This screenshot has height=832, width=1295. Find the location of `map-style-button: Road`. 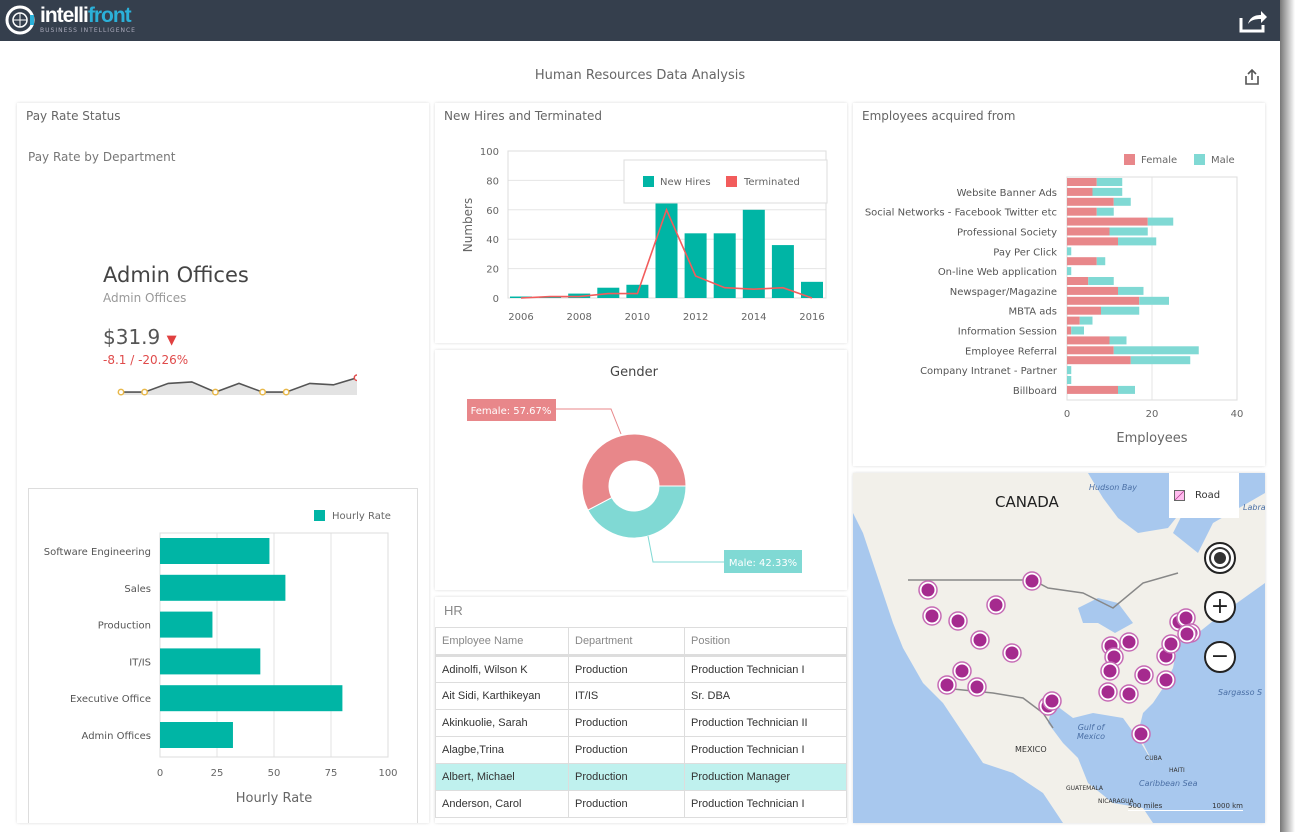

map-style-button: Road is located at coordinates (1204, 495).